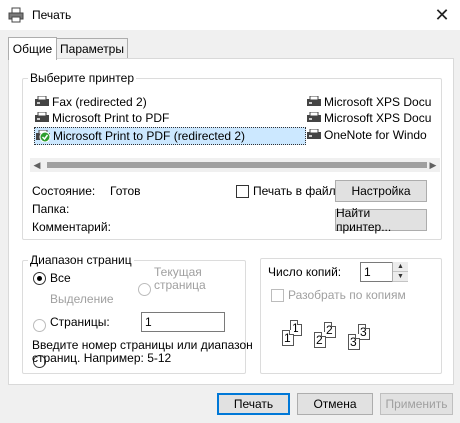 The width and height of the screenshot is (460, 423). What do you see at coordinates (82, 78) in the screenshot?
I see `printer-group-legend: Выберите принтер` at bounding box center [82, 78].